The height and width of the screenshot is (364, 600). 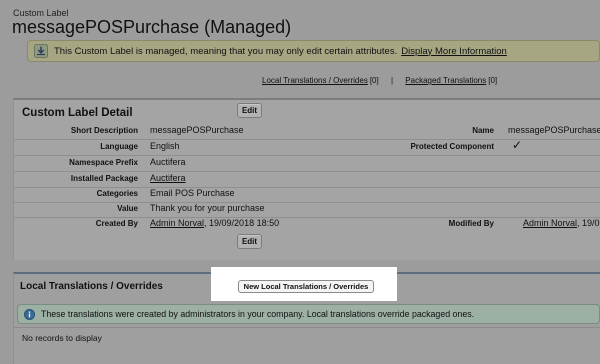 What do you see at coordinates (77, 113) in the screenshot?
I see `detail-section-title: Custom Label Detail` at bounding box center [77, 113].